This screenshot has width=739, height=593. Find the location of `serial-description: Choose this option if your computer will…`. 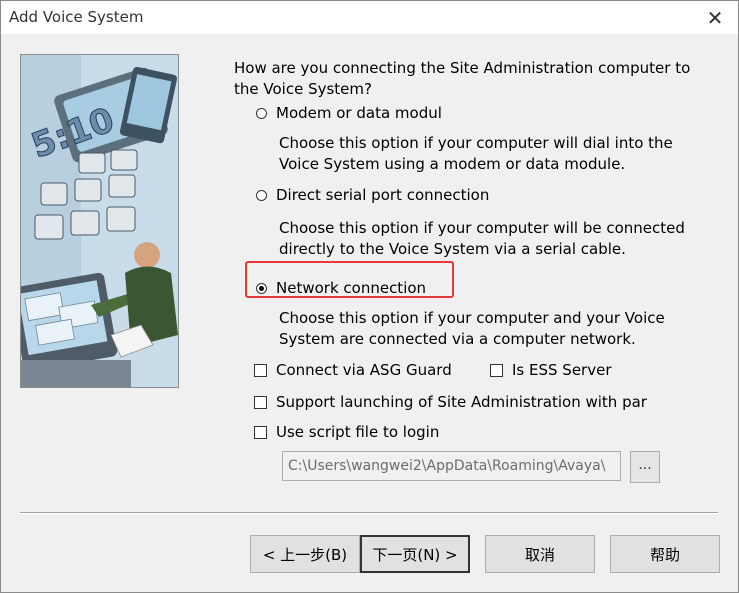

serial-description: Choose this option if your computer will… is located at coordinates (482, 238).